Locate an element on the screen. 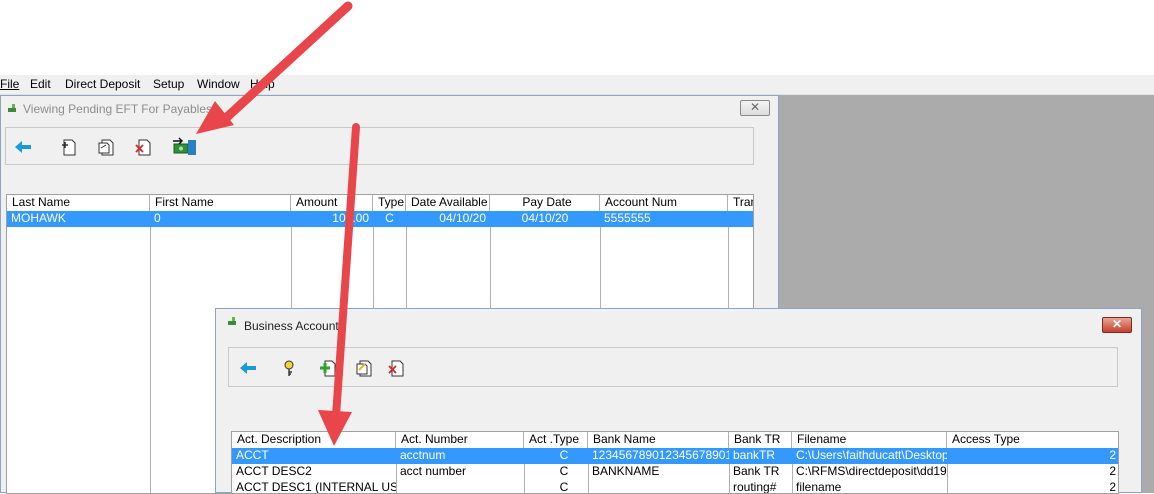 The width and height of the screenshot is (1154, 494). cell-bank-name: BANKNAME is located at coordinates (626, 471).